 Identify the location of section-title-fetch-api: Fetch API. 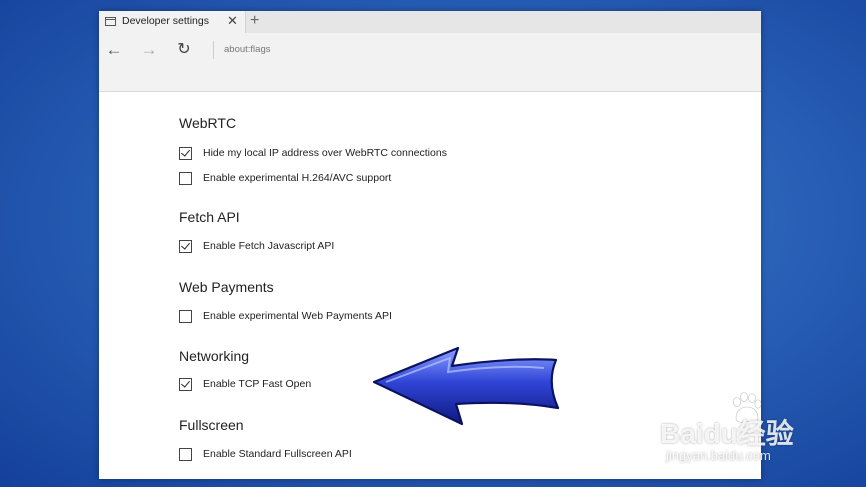
(209, 217).